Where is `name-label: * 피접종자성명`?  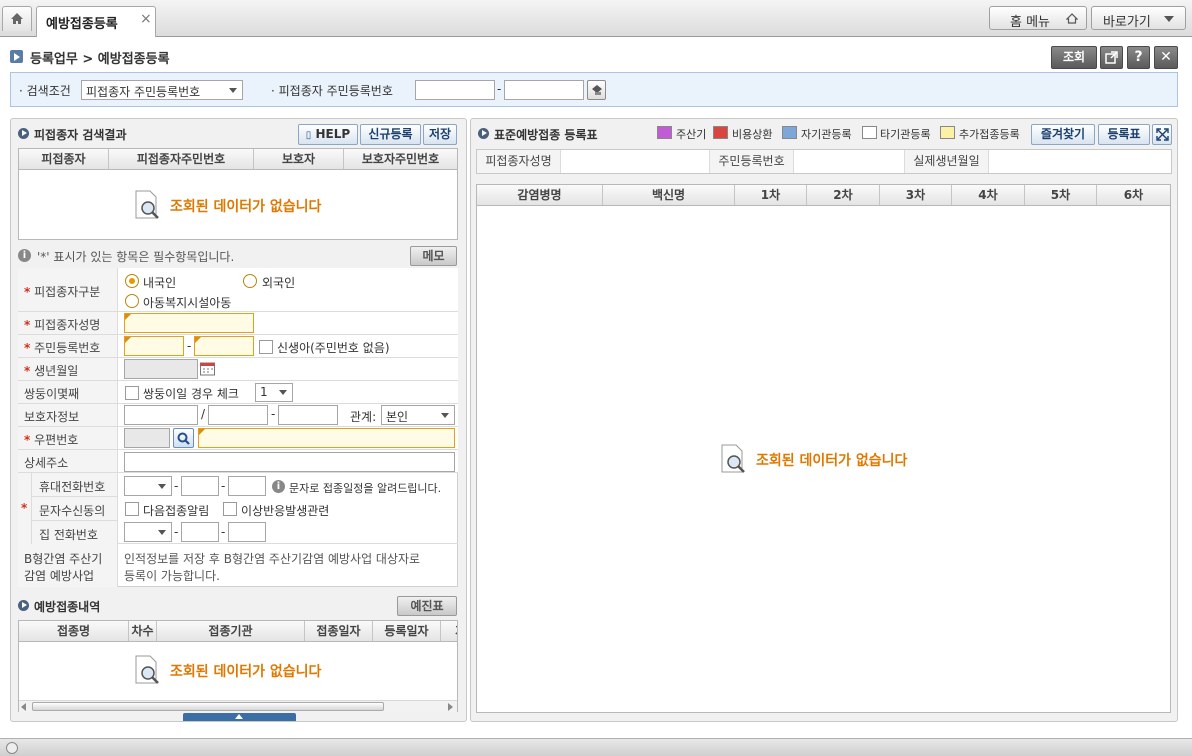 name-label: * 피접종자성명 is located at coordinates (68, 323).